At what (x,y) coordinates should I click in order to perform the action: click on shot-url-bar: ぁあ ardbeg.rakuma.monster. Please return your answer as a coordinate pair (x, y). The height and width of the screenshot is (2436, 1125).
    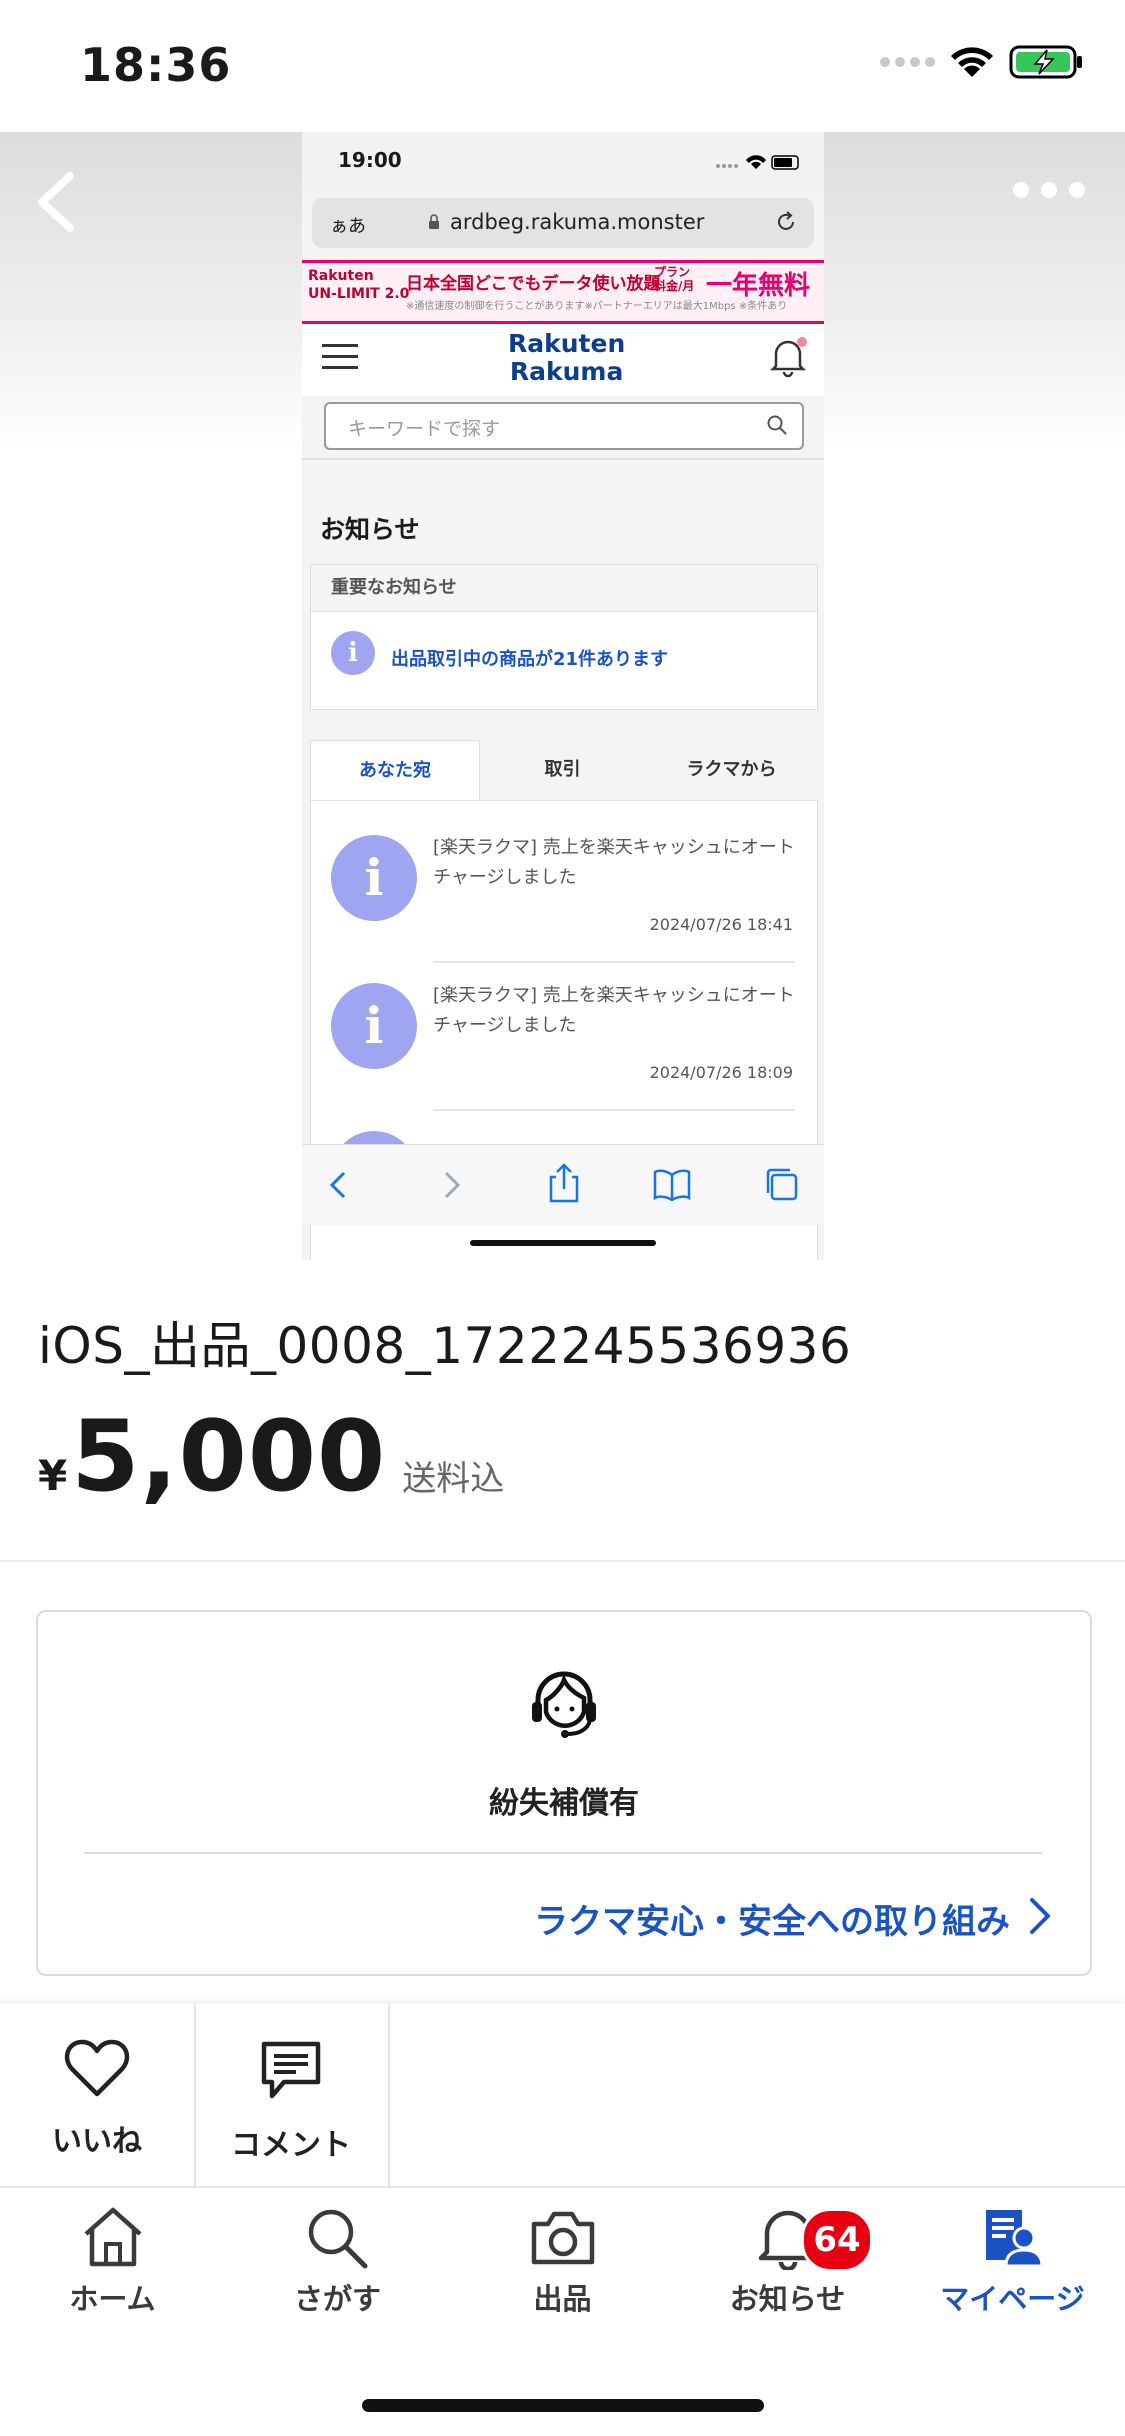
    Looking at the image, I should click on (563, 223).